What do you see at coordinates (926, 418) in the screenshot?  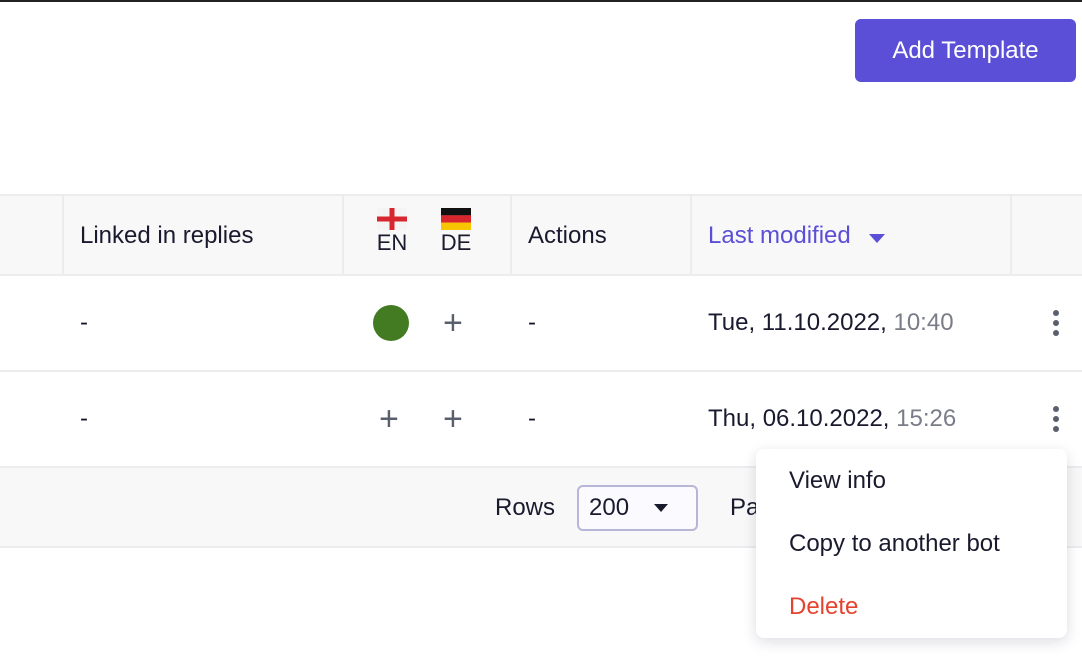 I see `time: 15:26` at bounding box center [926, 418].